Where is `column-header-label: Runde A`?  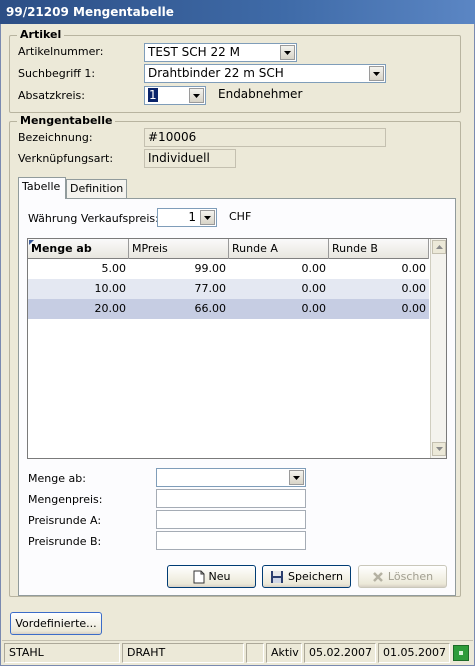
column-header-label: Runde A is located at coordinates (255, 248).